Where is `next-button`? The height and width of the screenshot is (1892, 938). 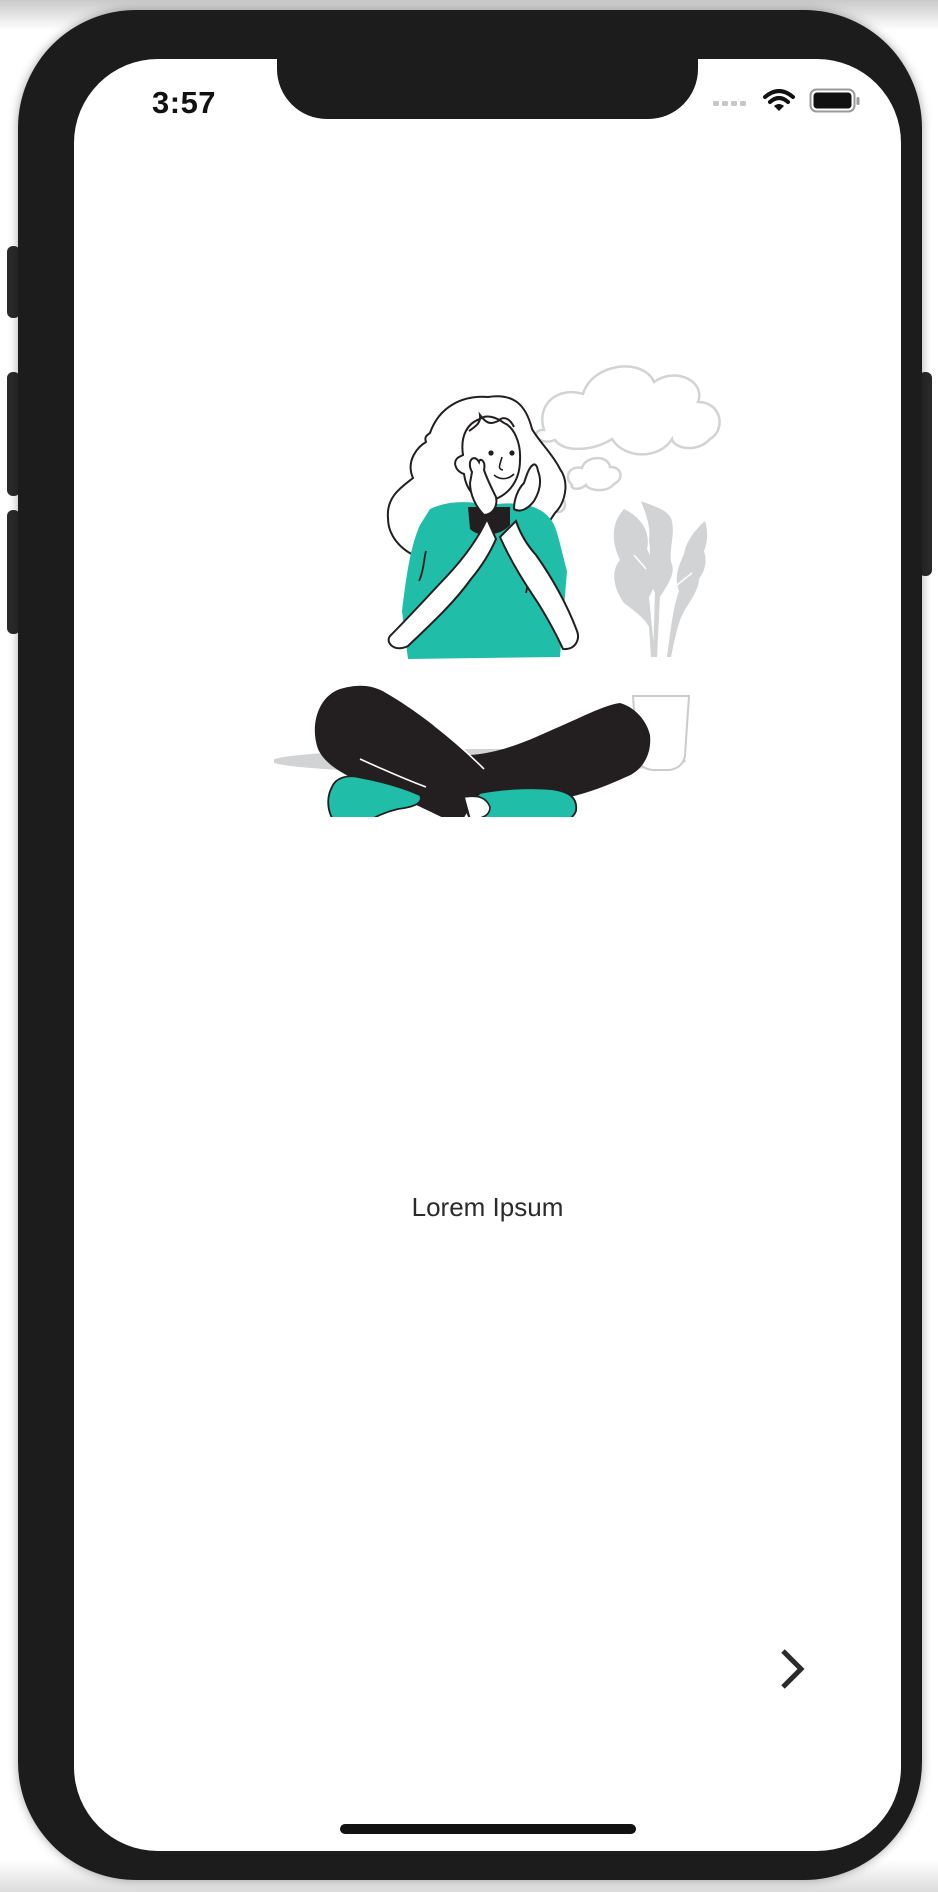 next-button is located at coordinates (792, 1671).